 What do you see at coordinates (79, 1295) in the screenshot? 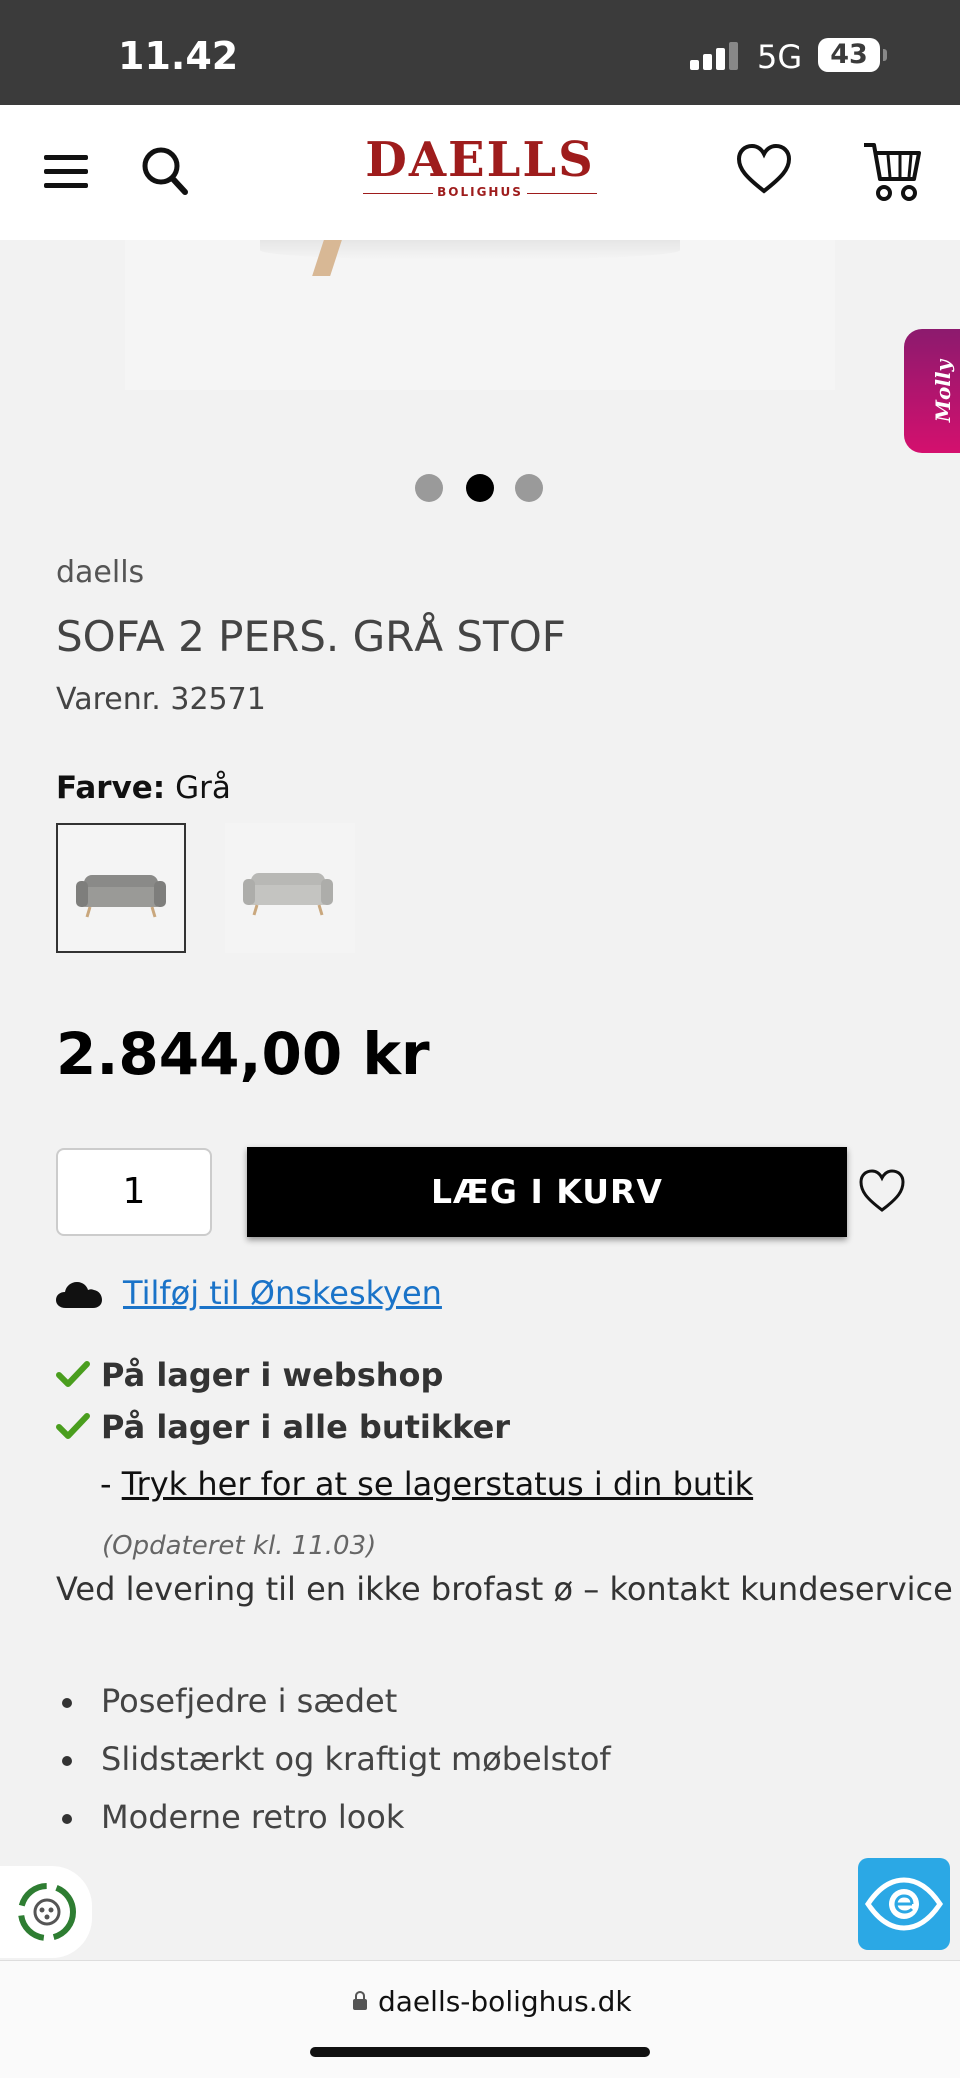
I see `cloud-icon` at bounding box center [79, 1295].